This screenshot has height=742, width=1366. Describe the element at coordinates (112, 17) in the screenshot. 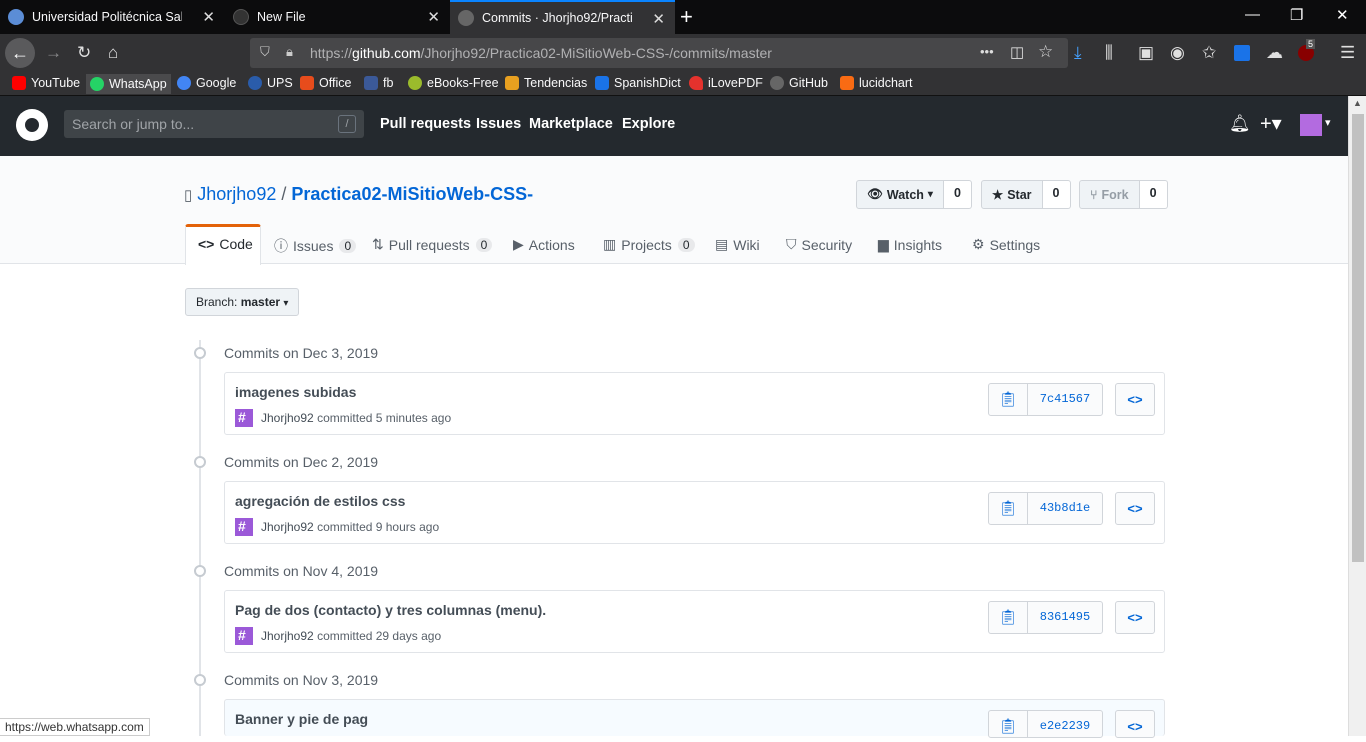

I see `browser-tab: Universidad Politécnica Salesian ✕` at that location.